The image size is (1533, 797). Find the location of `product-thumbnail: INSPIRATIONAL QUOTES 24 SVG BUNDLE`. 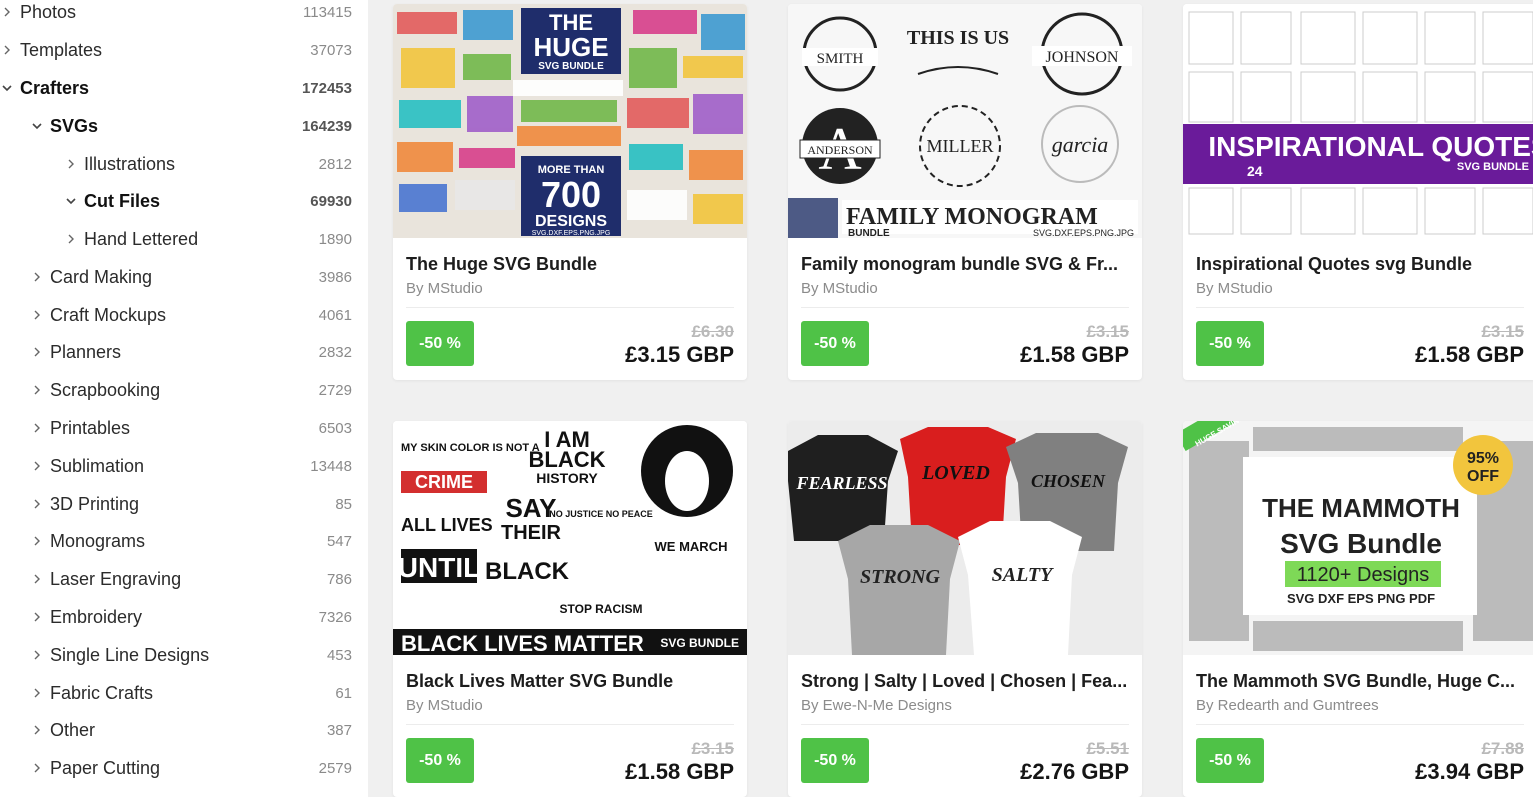

product-thumbnail: INSPIRATIONAL QUOTES 24 SVG BUNDLE is located at coordinates (1358, 121).